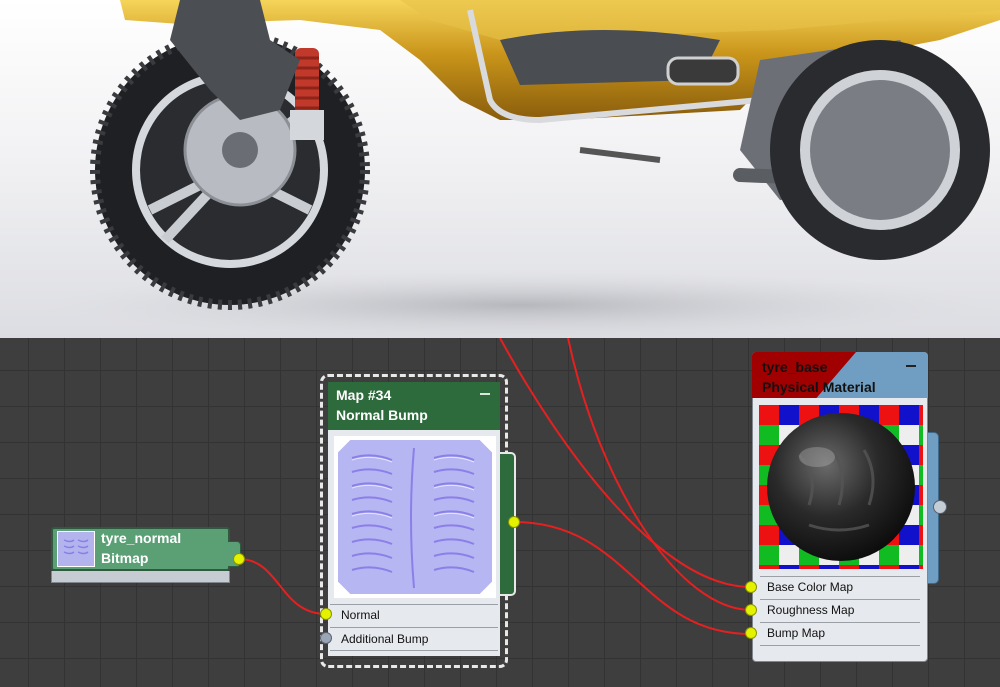  What do you see at coordinates (751, 587) in the screenshot?
I see `base-color-map-port` at bounding box center [751, 587].